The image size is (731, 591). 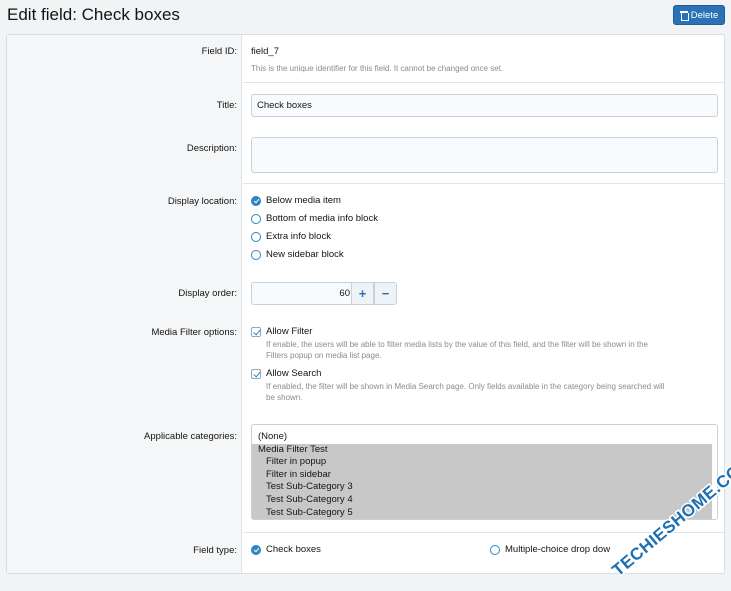 I want to click on display-location-new-sidebar: New sidebar block, so click(x=297, y=254).